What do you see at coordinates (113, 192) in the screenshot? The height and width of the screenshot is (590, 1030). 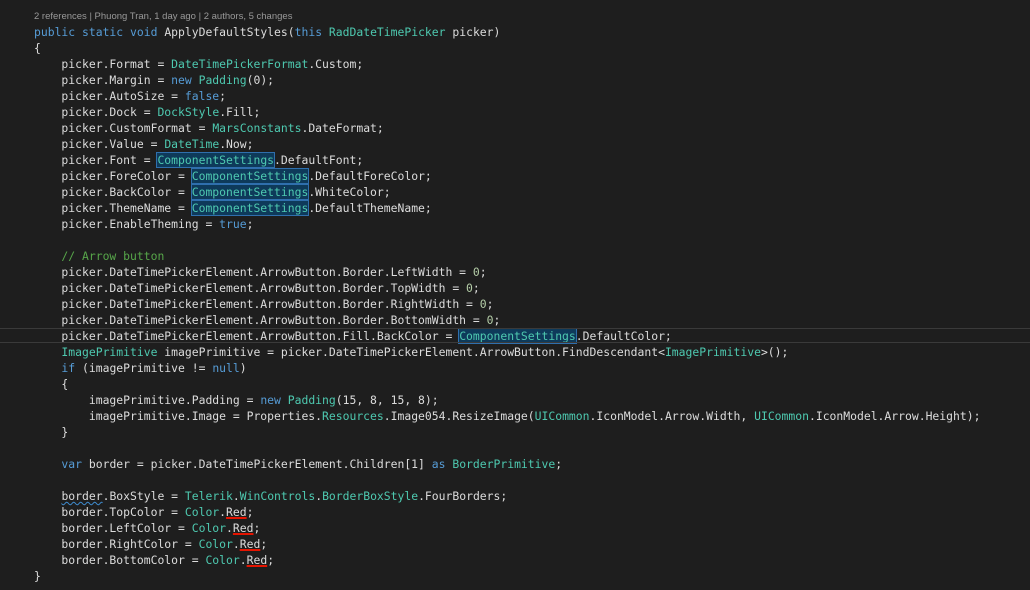 I see `code-token: picker.BackColor =` at bounding box center [113, 192].